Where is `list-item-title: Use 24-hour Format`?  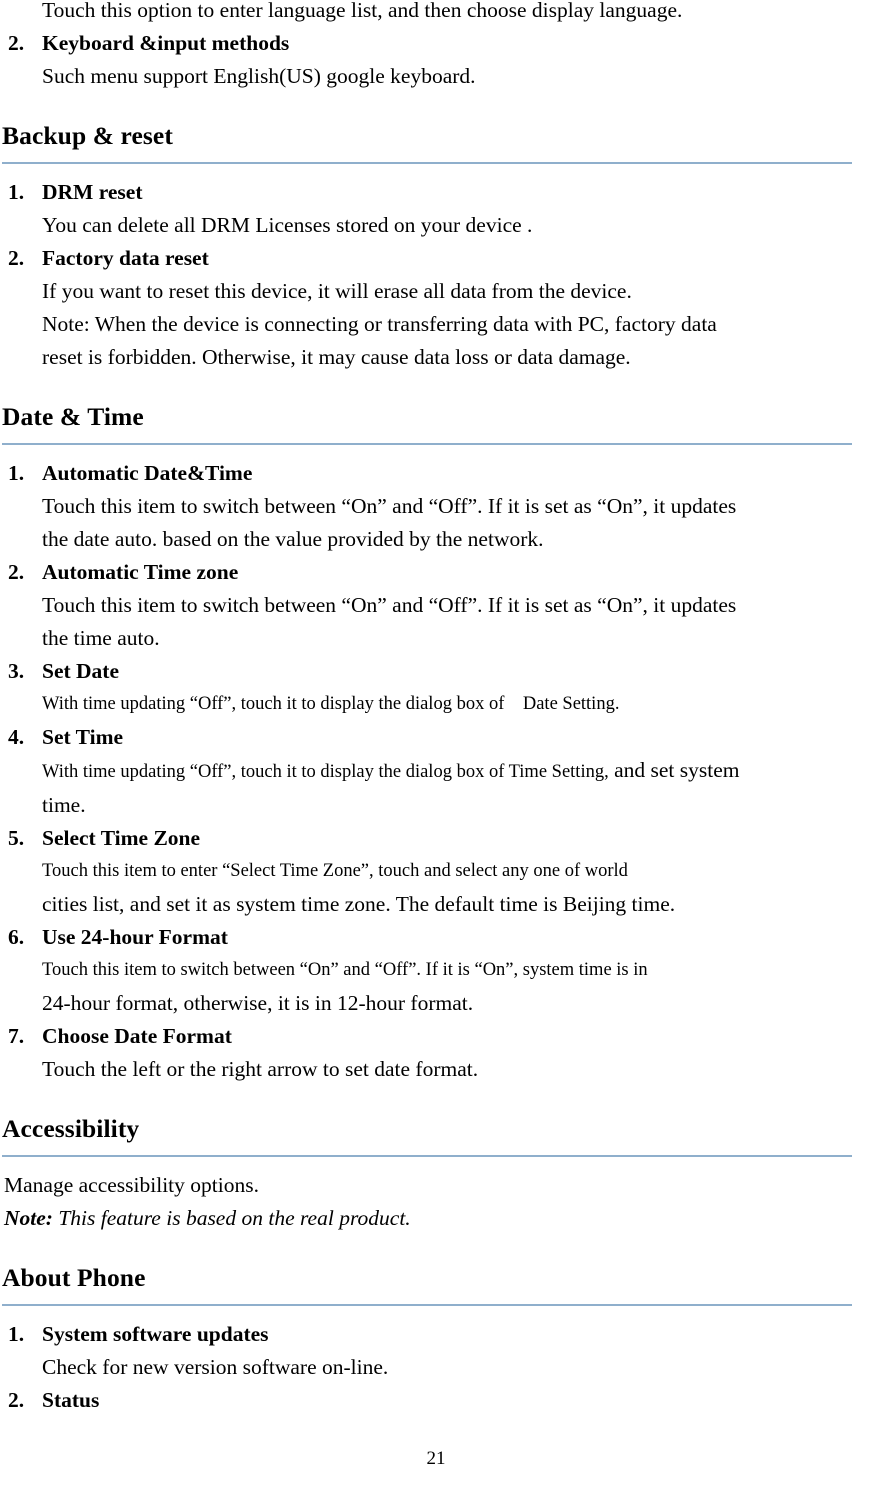 list-item-title: Use 24-hour Format is located at coordinates (135, 937).